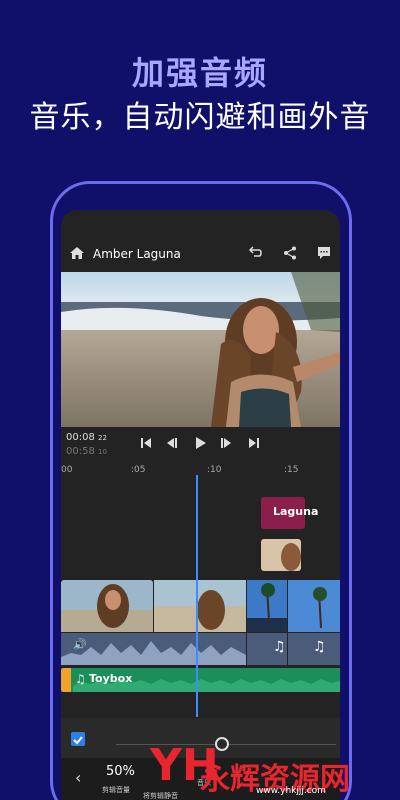 This screenshot has height=800, width=400. I want to click on audio-track: 🔊 ♫ ♫, so click(200, 649).